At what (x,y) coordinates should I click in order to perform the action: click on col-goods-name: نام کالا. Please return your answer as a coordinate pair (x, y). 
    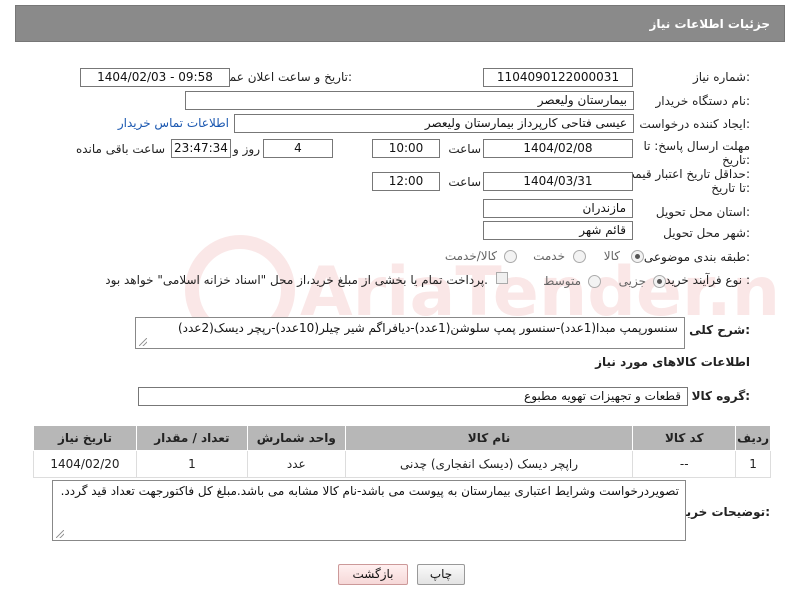
    Looking at the image, I should click on (489, 438).